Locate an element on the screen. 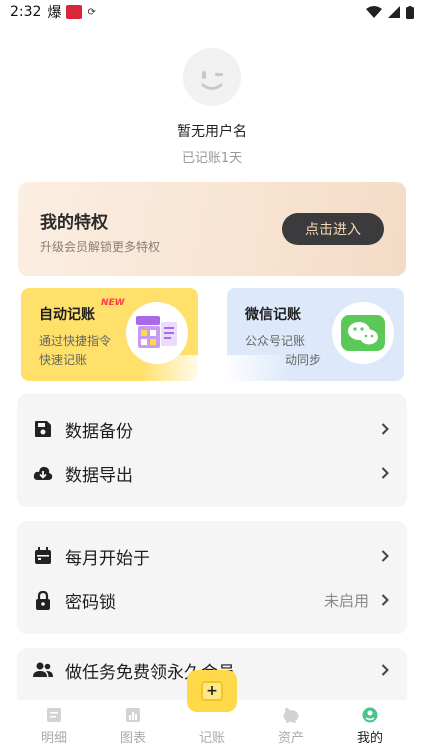  vip-title: 我的特权 is located at coordinates (74, 223).